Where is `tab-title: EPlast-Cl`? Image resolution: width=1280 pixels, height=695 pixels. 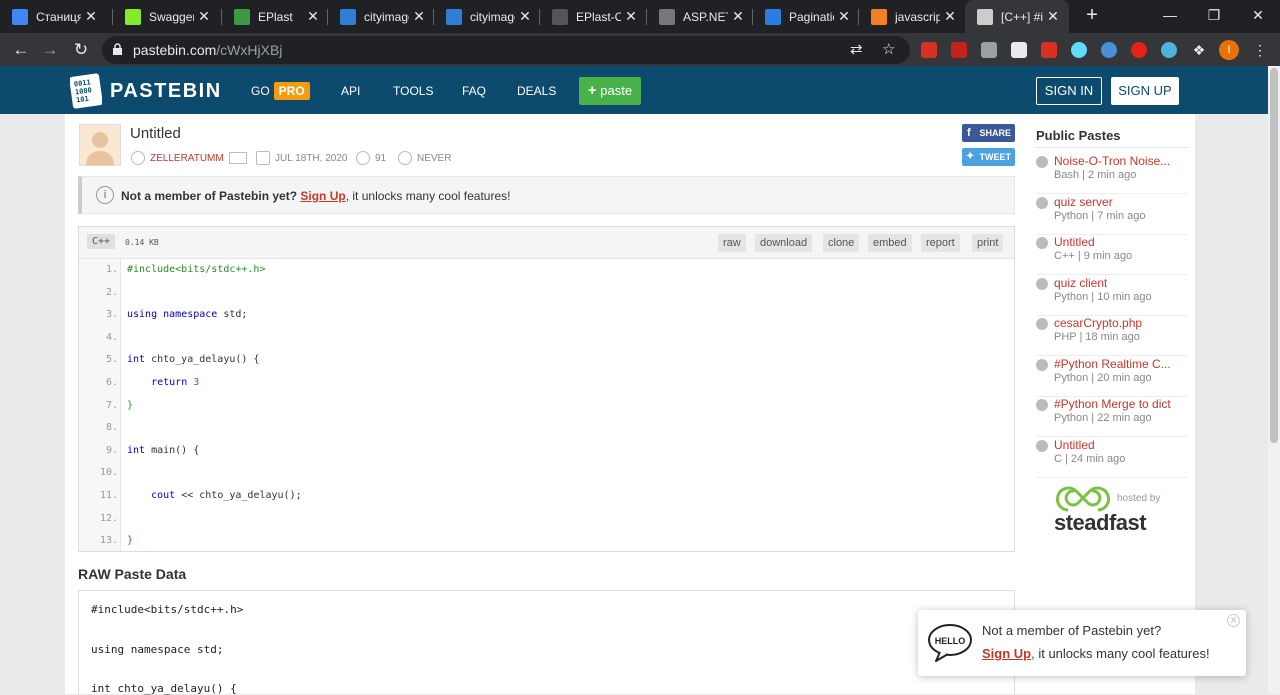 tab-title: EPlast-Cl is located at coordinates (598, 16).